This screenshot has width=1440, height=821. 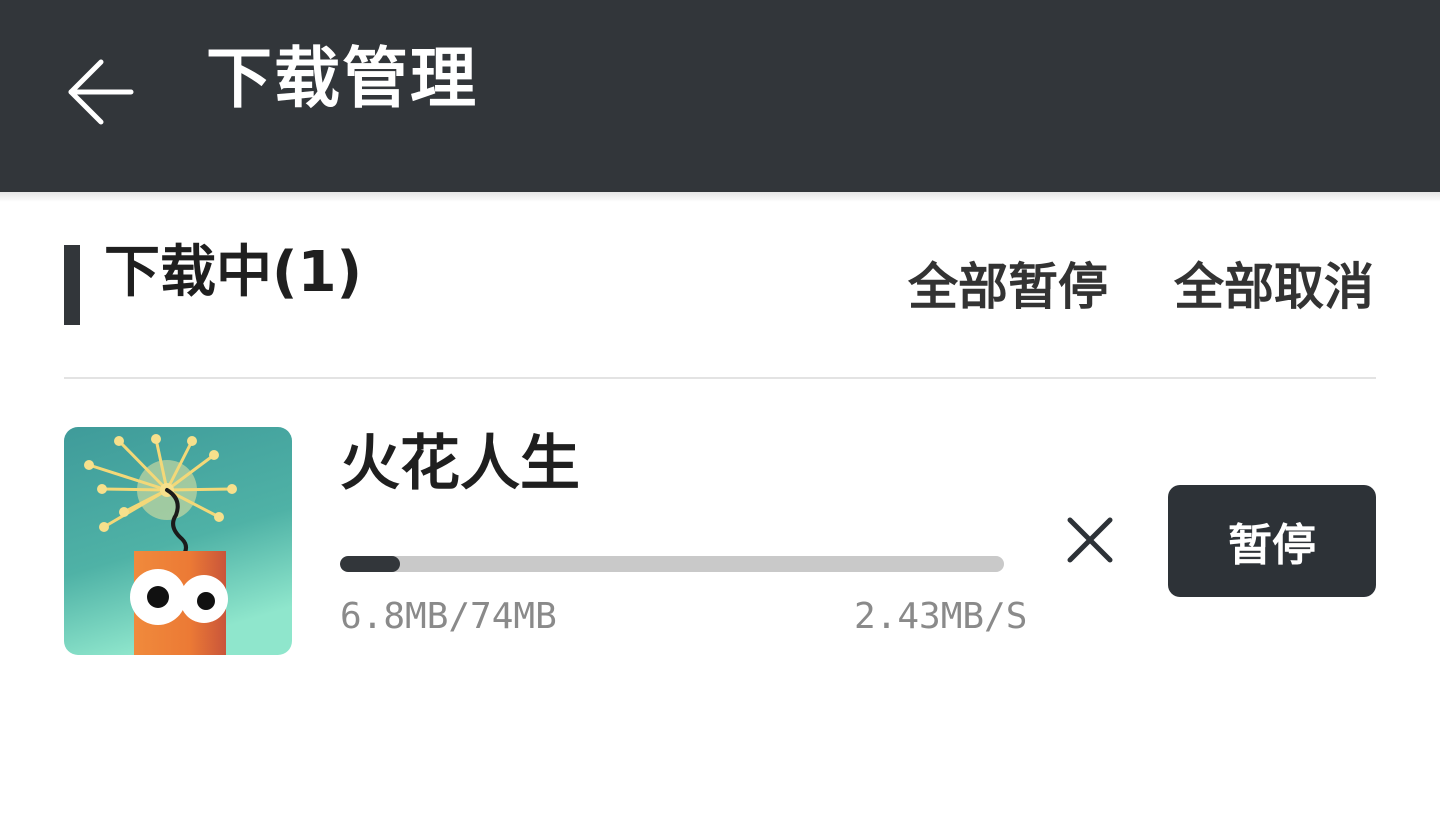 What do you see at coordinates (720, 197) in the screenshot?
I see `header-shadow` at bounding box center [720, 197].